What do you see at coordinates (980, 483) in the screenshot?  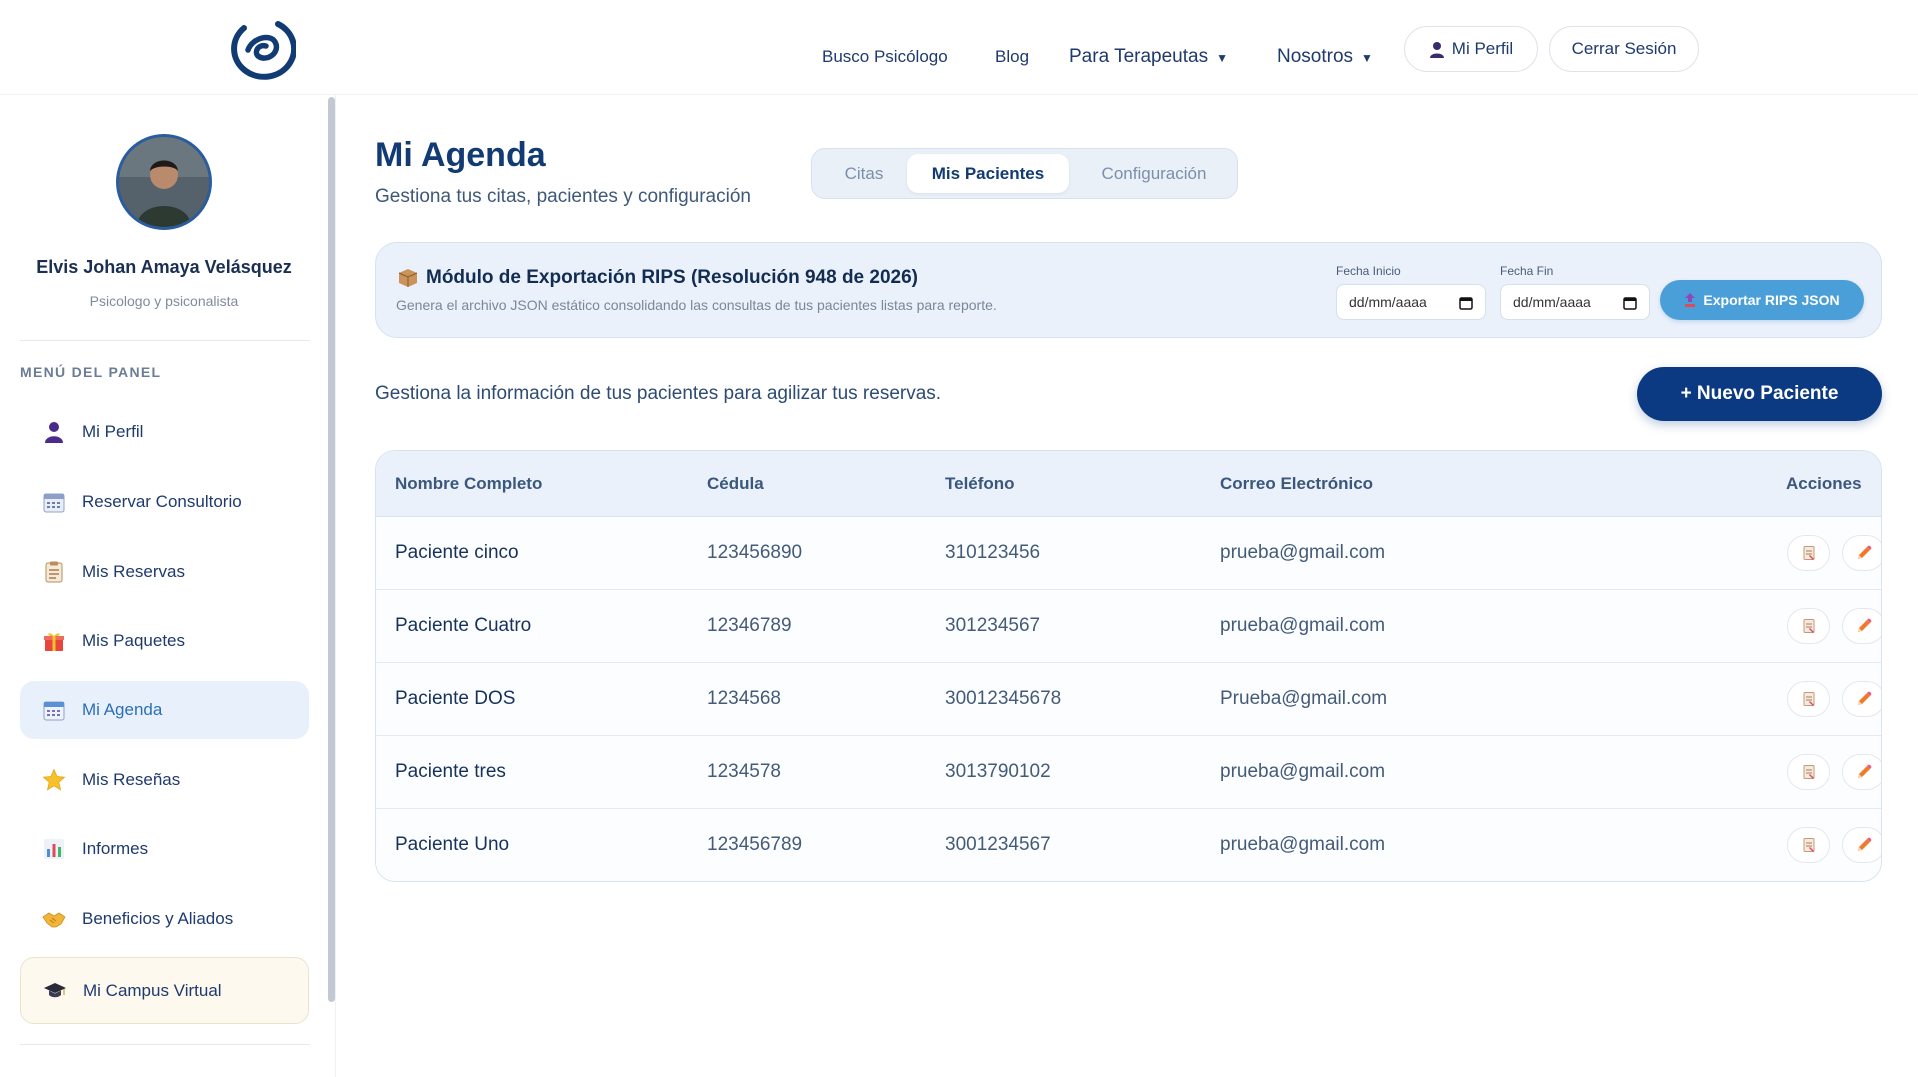 I see `column-header-telefono: Teléfono` at bounding box center [980, 483].